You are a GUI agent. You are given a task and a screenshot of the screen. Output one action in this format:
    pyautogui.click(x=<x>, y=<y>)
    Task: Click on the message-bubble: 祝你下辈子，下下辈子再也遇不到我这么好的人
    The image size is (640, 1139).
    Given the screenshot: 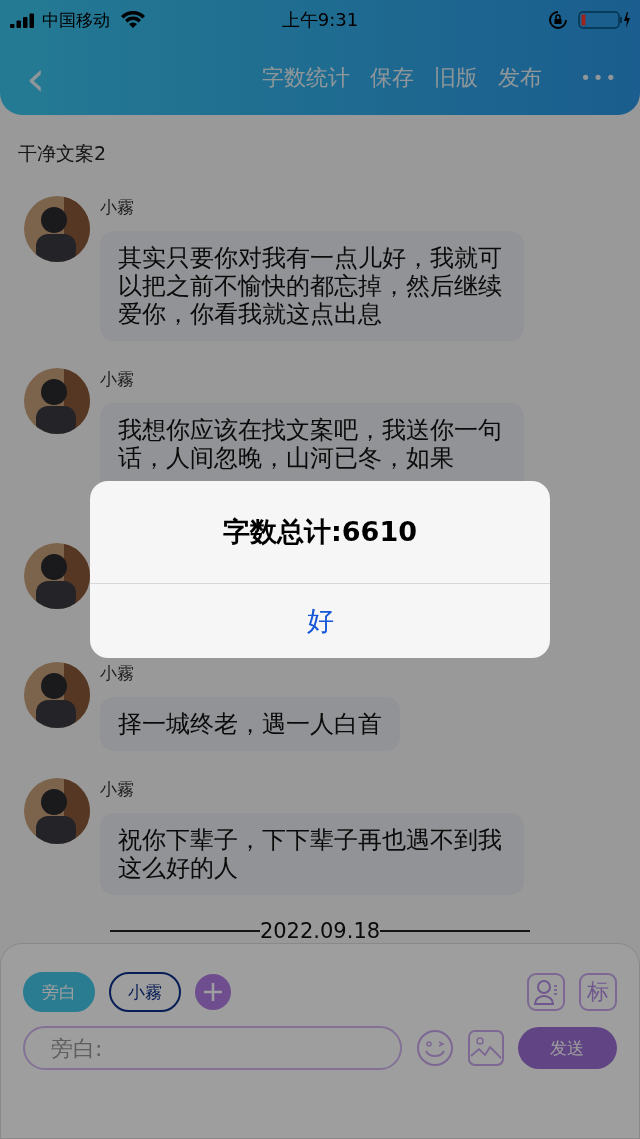 What is the action you would take?
    pyautogui.click(x=312, y=854)
    